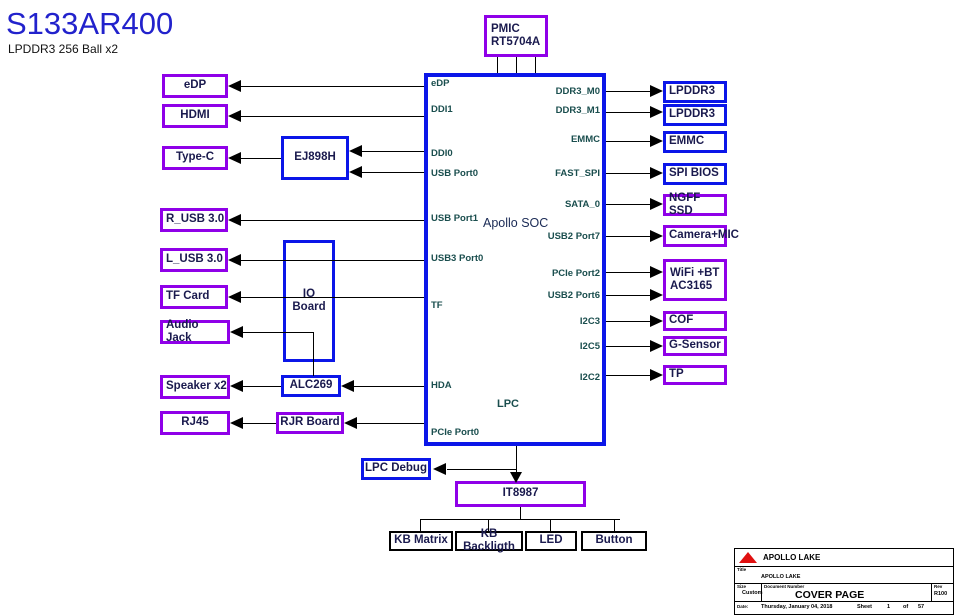 This screenshot has width=954, height=615. Describe the element at coordinates (332, 220) in the screenshot. I see `wire-soc-rusb` at that location.